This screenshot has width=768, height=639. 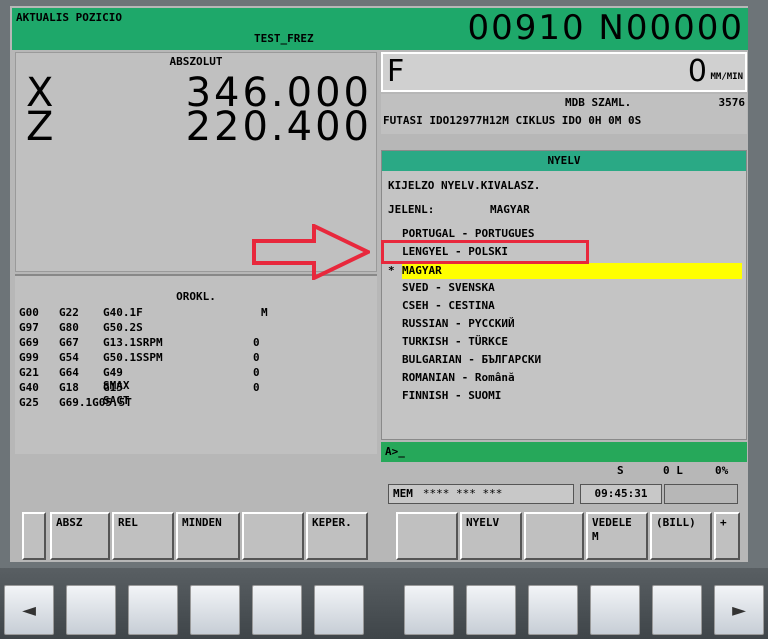 I want to click on softkey-minden: MINDEN, so click(x=208, y=536).